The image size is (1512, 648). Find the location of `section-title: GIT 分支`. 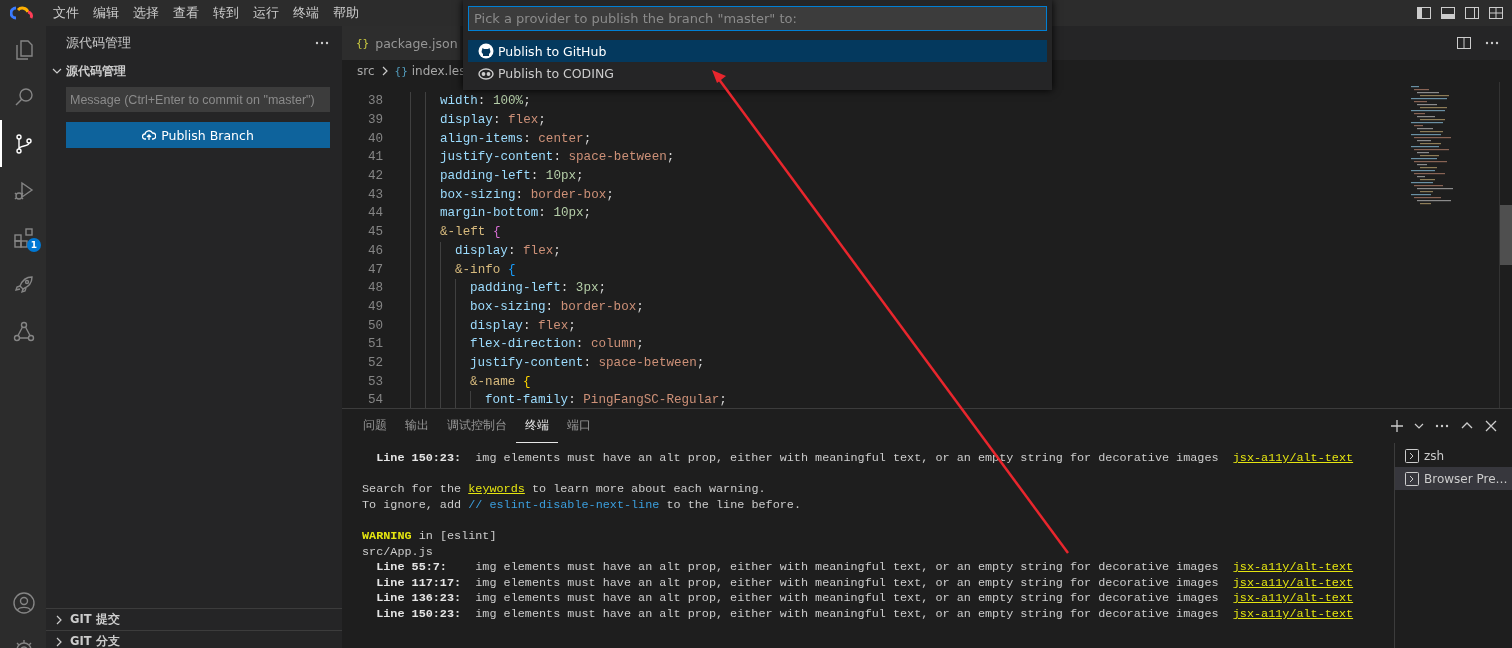

section-title: GIT 分支 is located at coordinates (95, 641).